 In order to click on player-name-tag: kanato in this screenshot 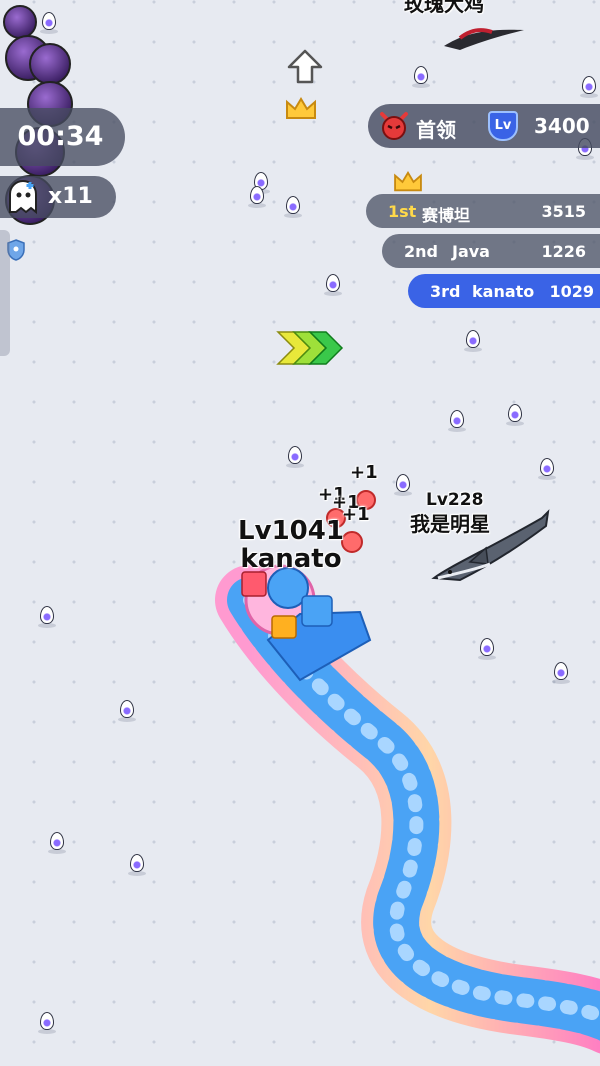, I will do `click(291, 559)`.